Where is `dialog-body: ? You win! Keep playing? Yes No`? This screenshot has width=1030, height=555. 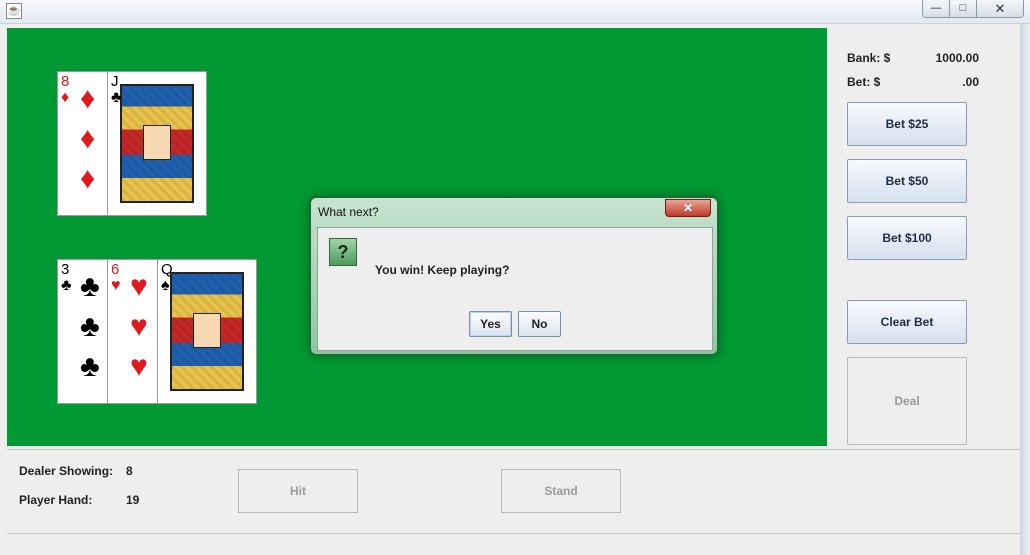
dialog-body: ? You win! Keep playing? Yes No is located at coordinates (515, 289).